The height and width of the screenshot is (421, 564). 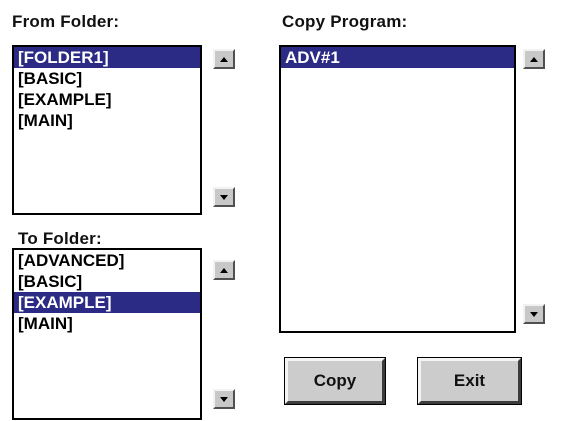 I want to click on from-folder-label: From Folder:, so click(x=66, y=21).